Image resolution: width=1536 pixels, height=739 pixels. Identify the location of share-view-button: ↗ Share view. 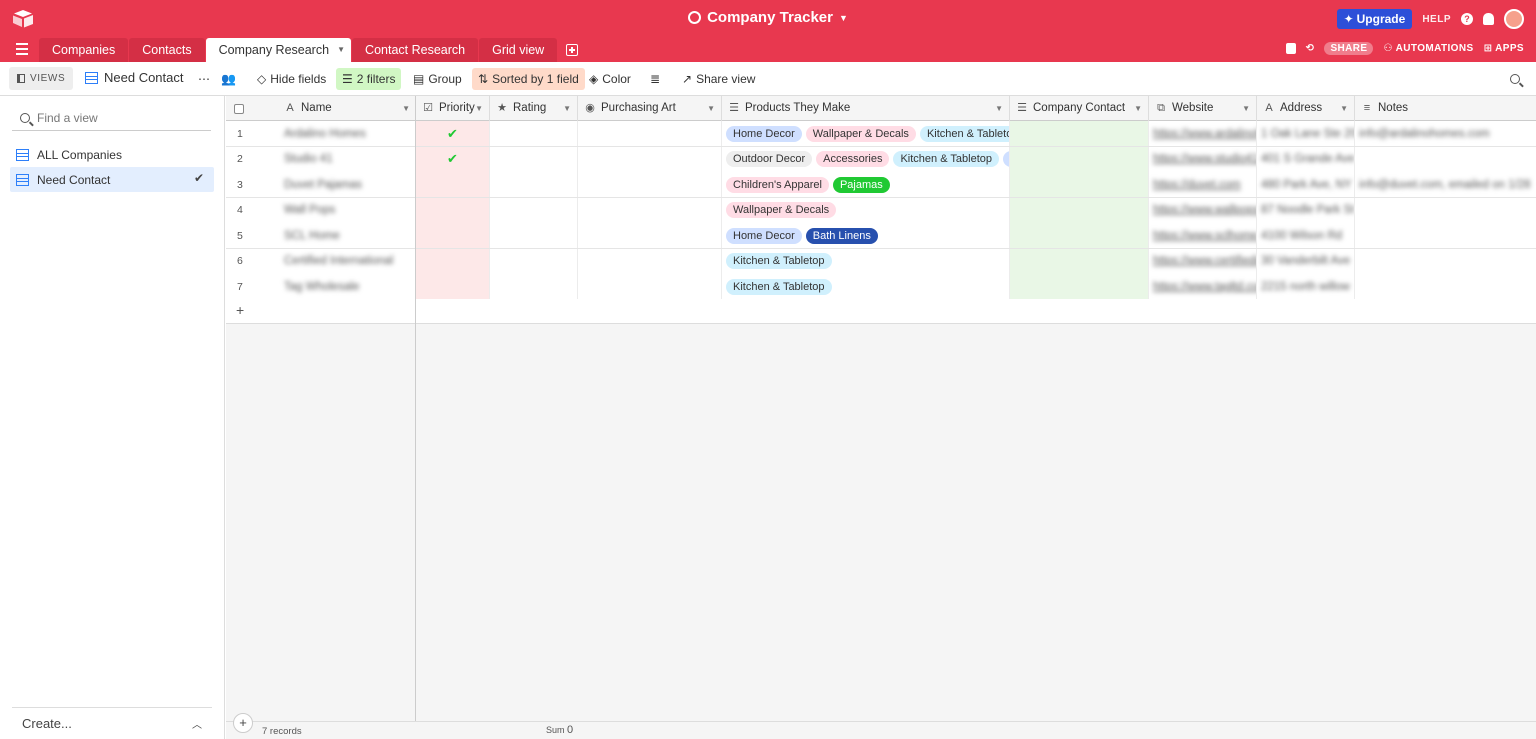
(718, 79).